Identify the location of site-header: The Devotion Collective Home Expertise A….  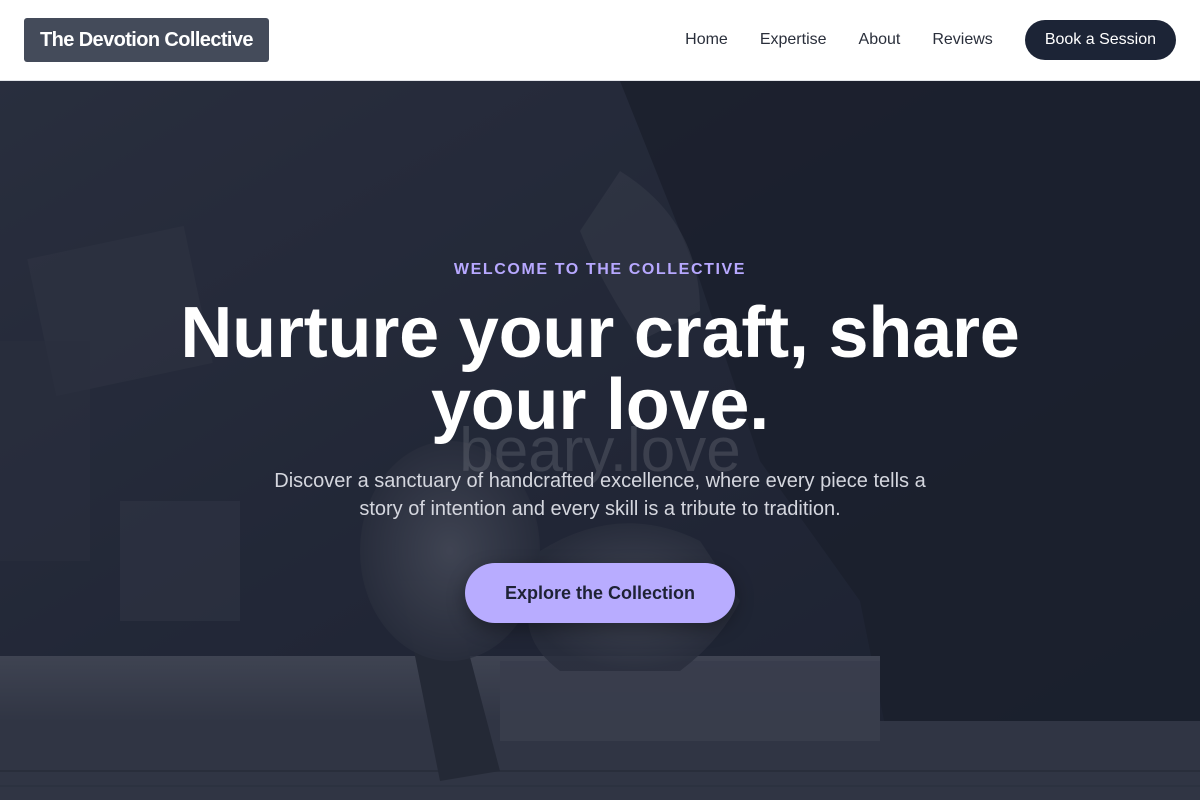
(600, 40).